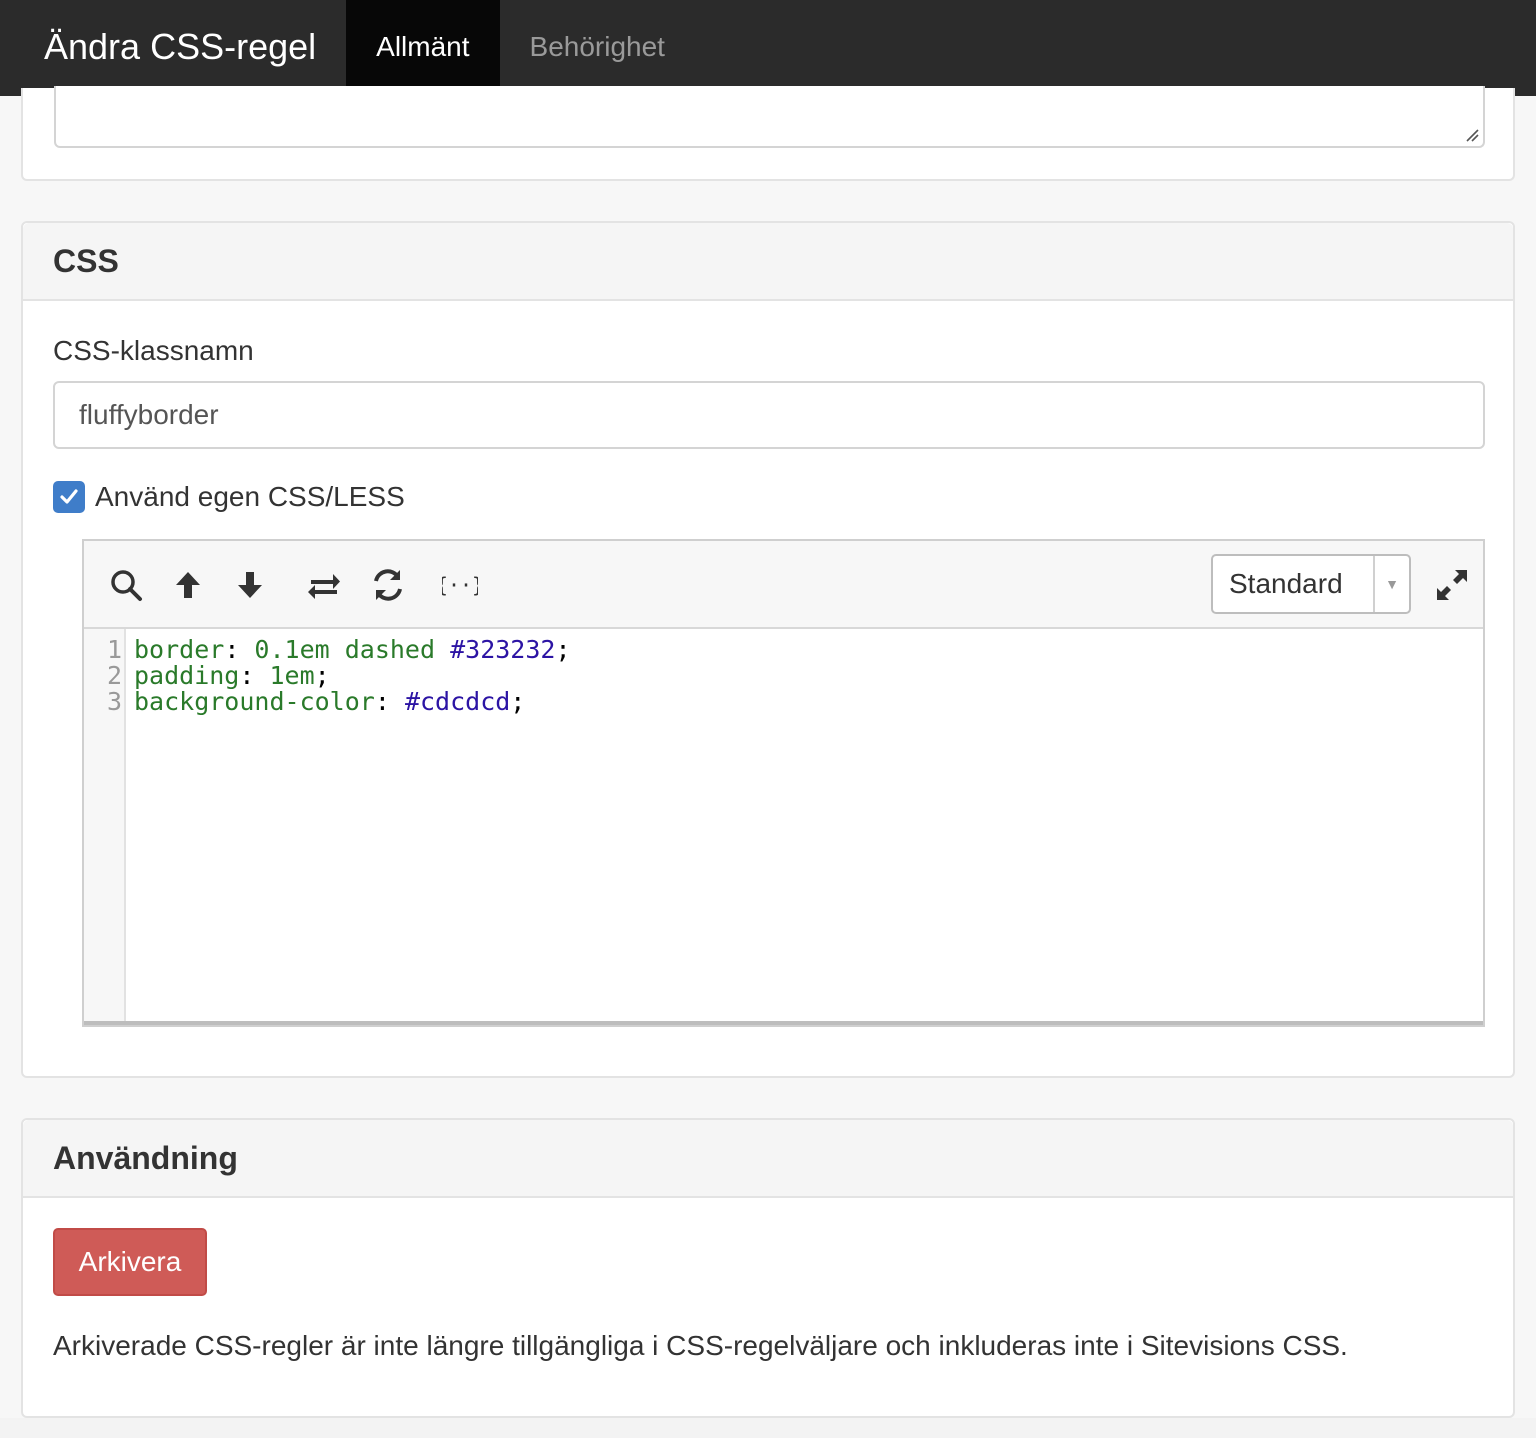  I want to click on custom-css-checkbox-row: Använd egen CSS/LESS, so click(229, 497).